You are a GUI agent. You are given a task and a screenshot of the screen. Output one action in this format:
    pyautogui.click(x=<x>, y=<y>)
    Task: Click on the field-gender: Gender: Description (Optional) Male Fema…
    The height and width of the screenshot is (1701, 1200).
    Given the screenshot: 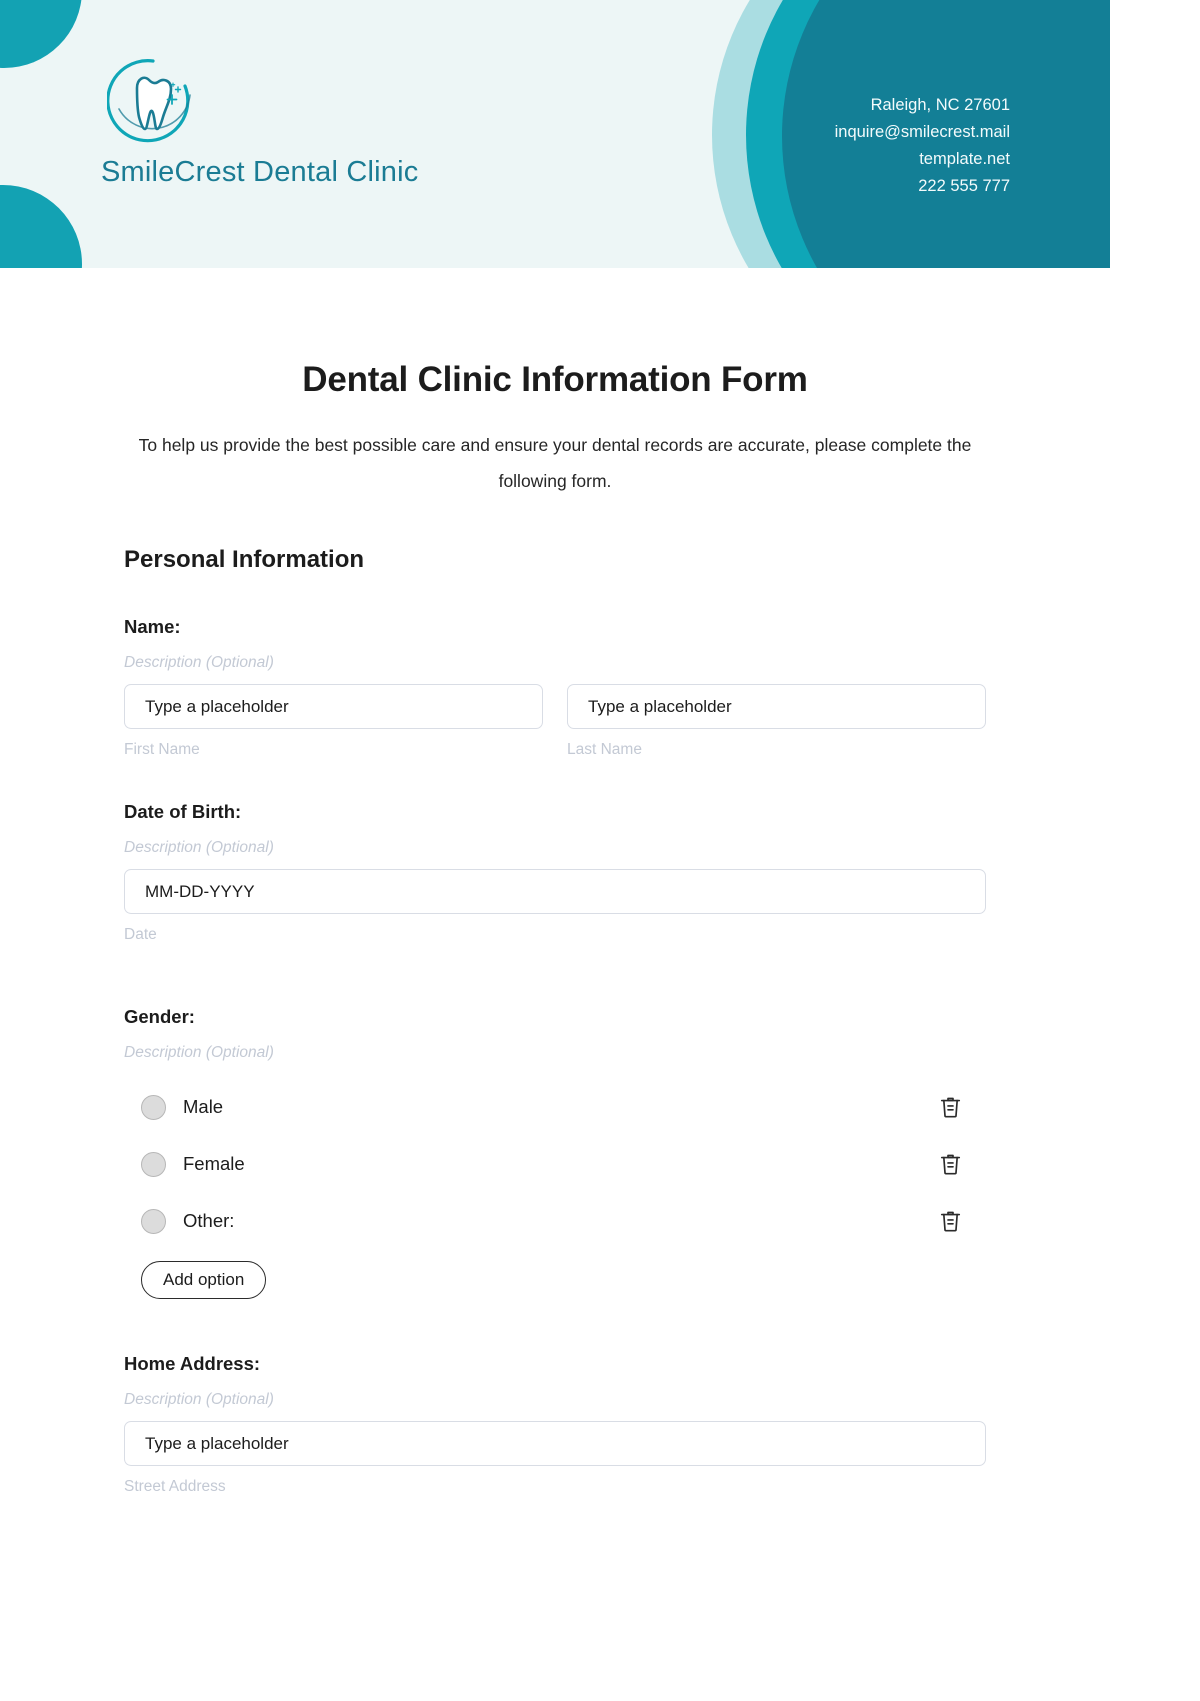 What is the action you would take?
    pyautogui.click(x=555, y=1152)
    